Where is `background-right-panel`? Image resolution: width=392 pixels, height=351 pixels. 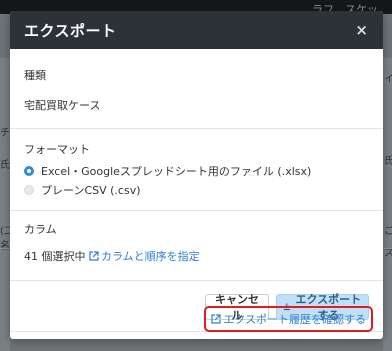
background-right-panel is located at coordinates (387, 204).